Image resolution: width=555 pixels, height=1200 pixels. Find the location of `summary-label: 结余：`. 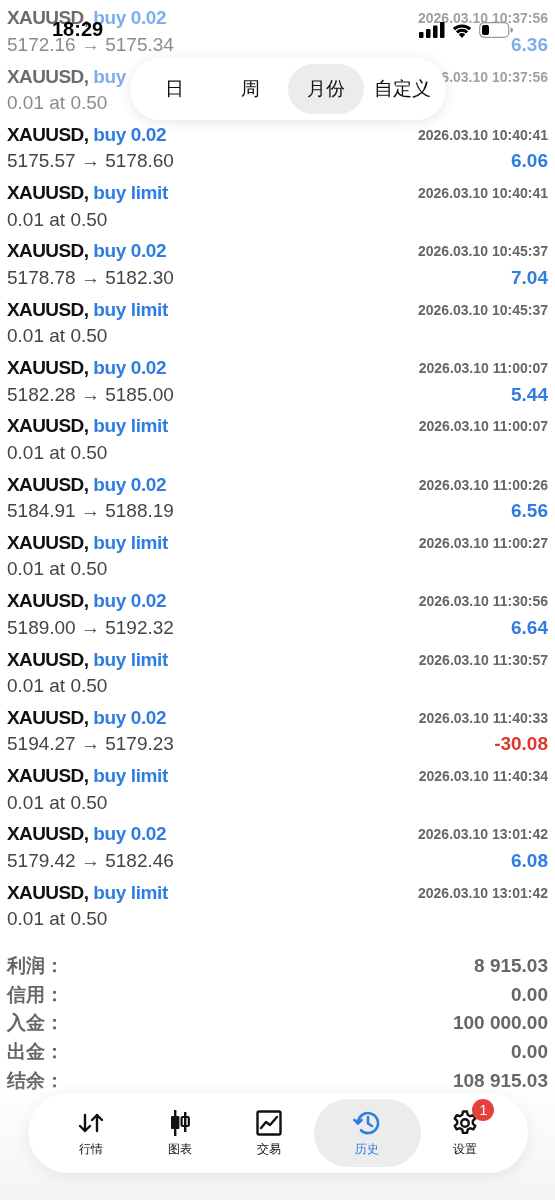

summary-label: 结余： is located at coordinates (35, 1080).